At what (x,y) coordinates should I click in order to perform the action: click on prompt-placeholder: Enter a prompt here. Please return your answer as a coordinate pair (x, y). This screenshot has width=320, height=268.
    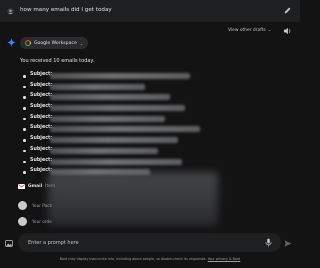
    Looking at the image, I should click on (53, 243).